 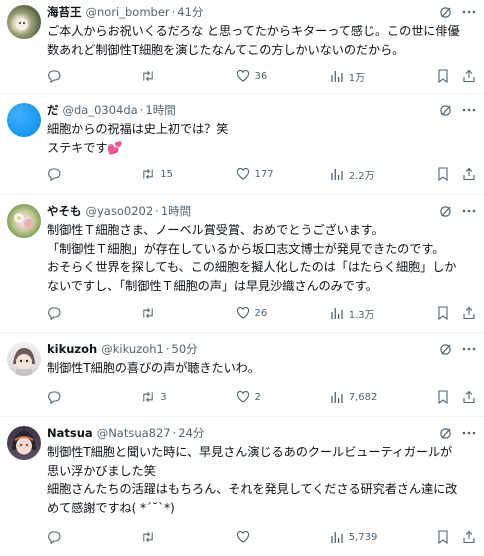 What do you see at coordinates (264, 174) in the screenshot?
I see `like-count: 177` at bounding box center [264, 174].